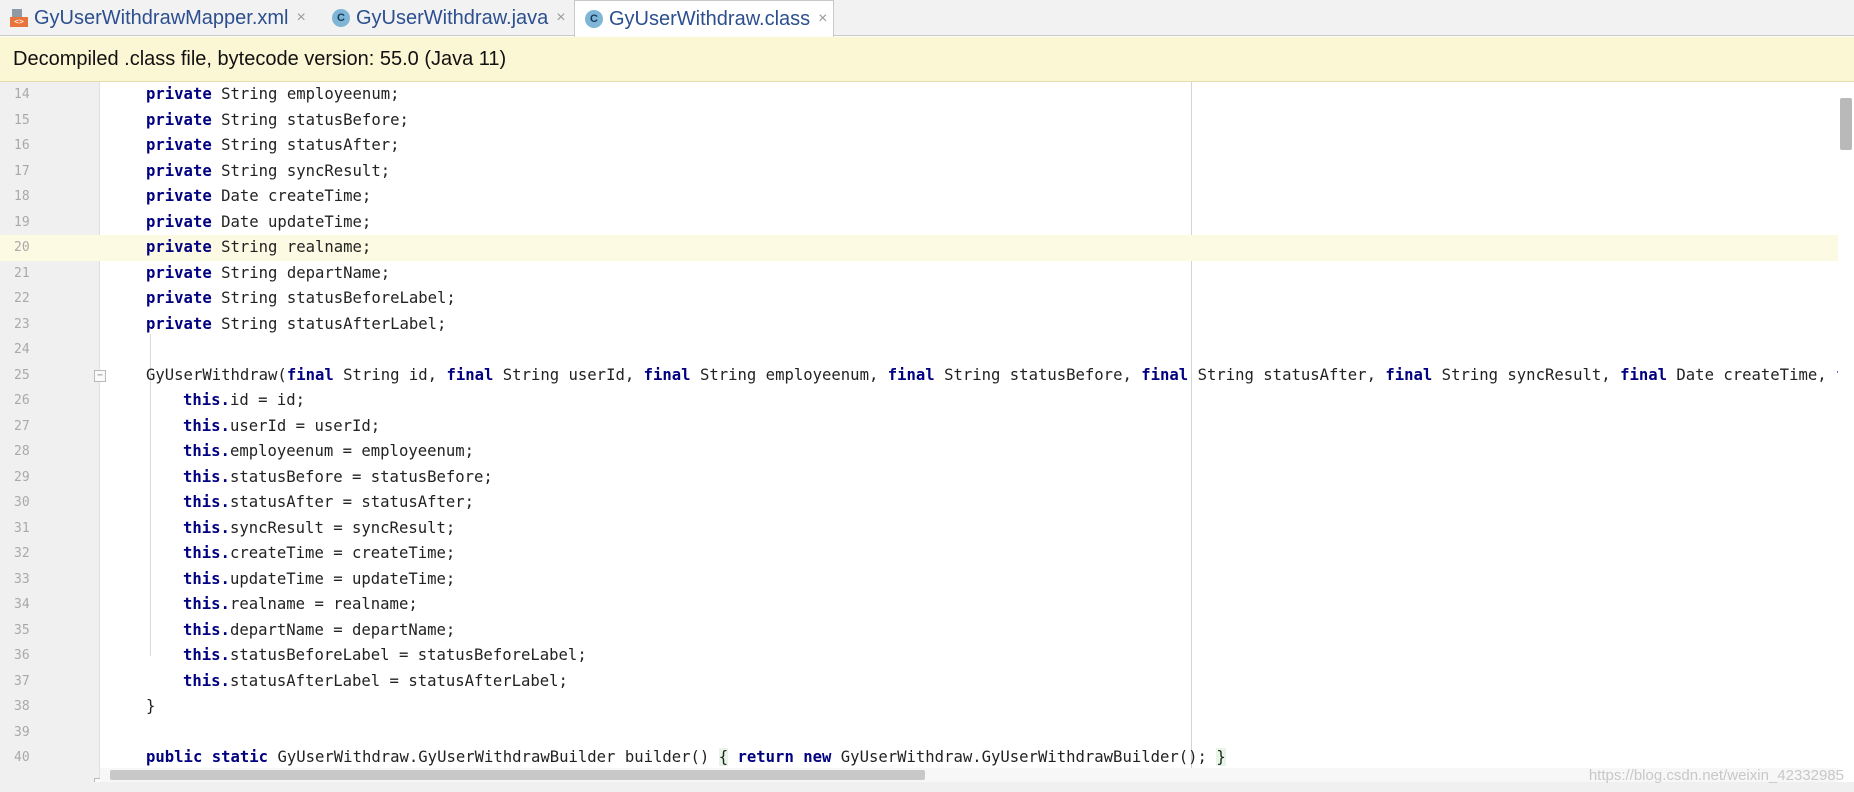 This screenshot has height=792, width=1854. Describe the element at coordinates (927, 146) in the screenshot. I see `code-line: 16 private String statusAfter;` at that location.